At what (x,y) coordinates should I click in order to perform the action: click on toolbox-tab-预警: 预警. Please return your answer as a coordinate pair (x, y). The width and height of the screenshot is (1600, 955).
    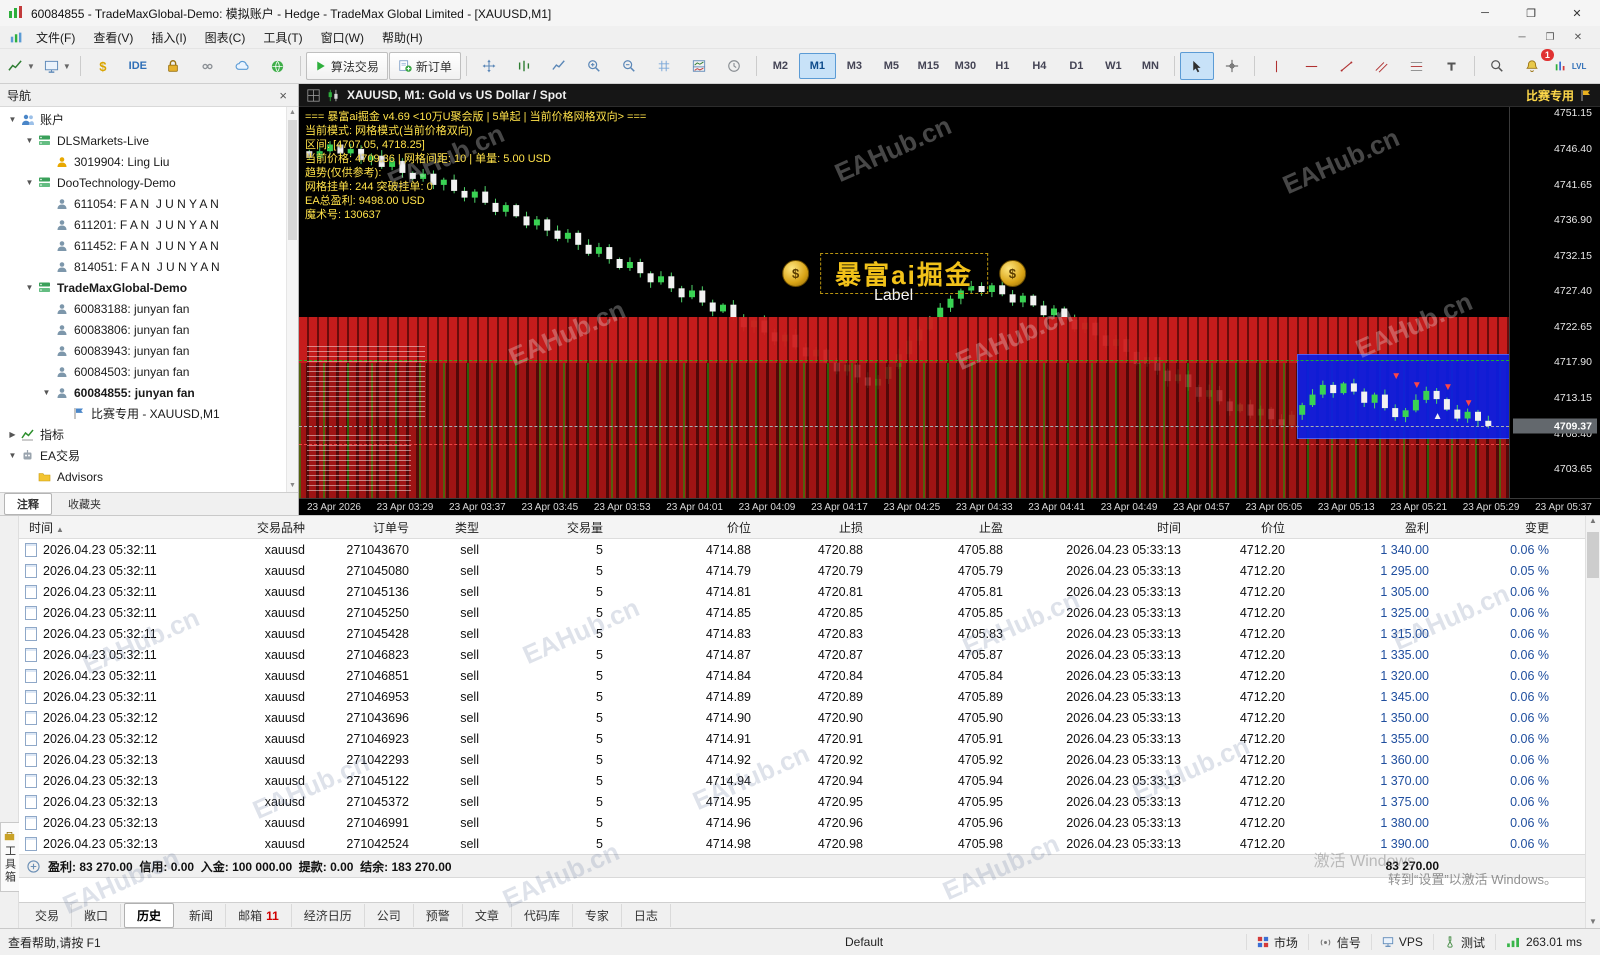
    Looking at the image, I should click on (438, 915).